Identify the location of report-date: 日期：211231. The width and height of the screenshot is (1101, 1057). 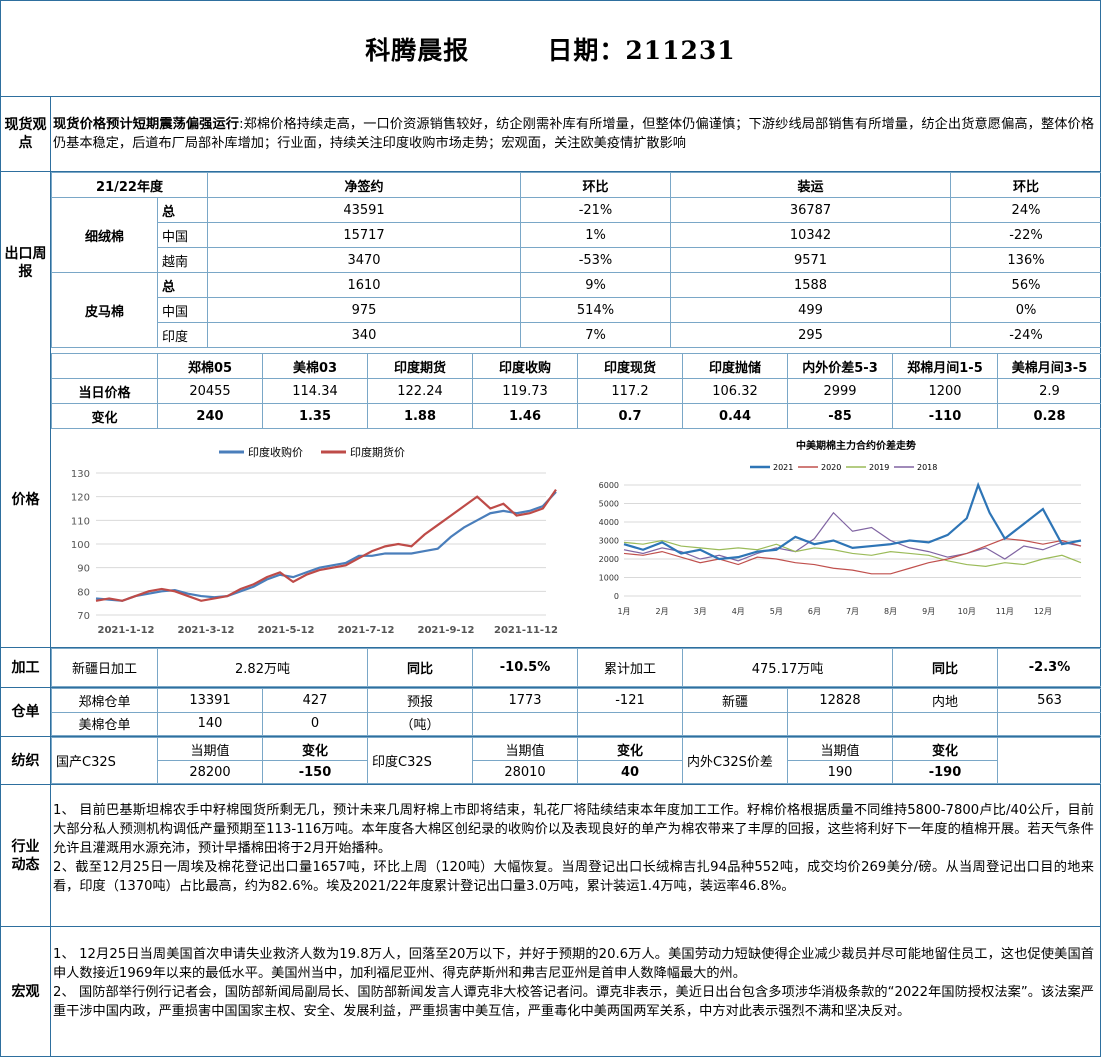
(641, 50).